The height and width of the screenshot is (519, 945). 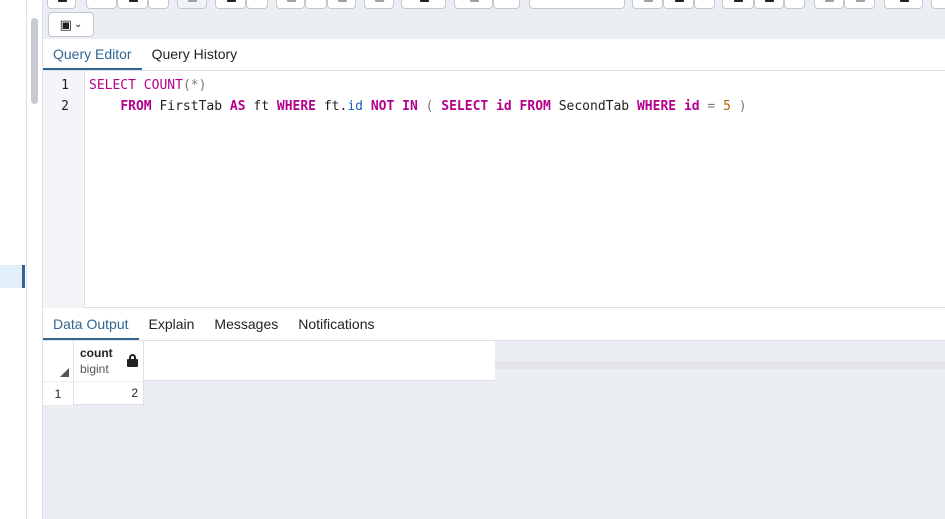 What do you see at coordinates (829, 4) in the screenshot?
I see `macros-button` at bounding box center [829, 4].